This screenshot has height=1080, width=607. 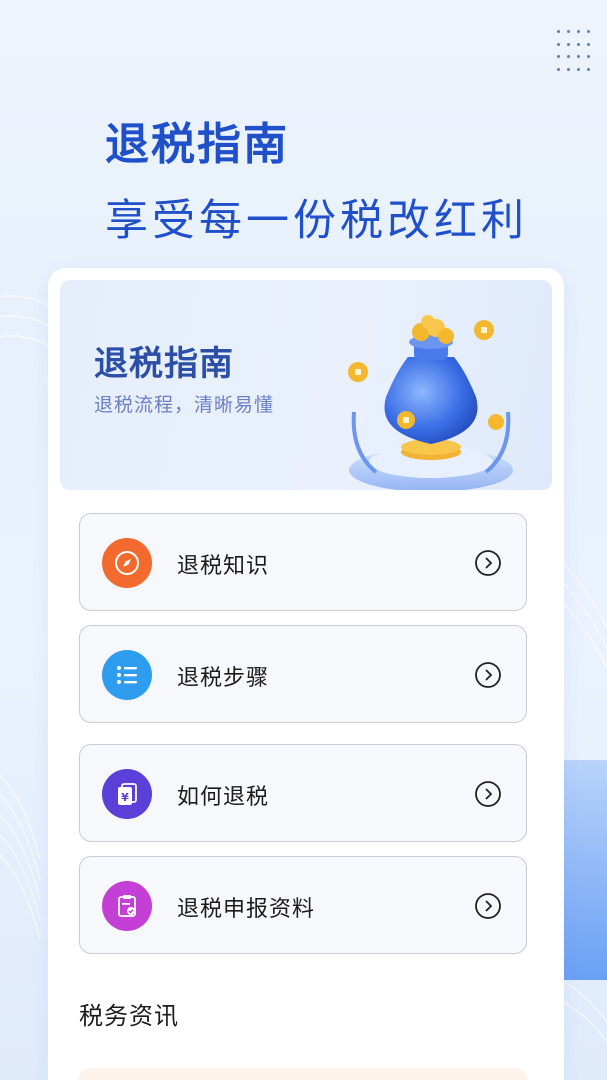 I want to click on clipboard-check-icon, so click(x=127, y=906).